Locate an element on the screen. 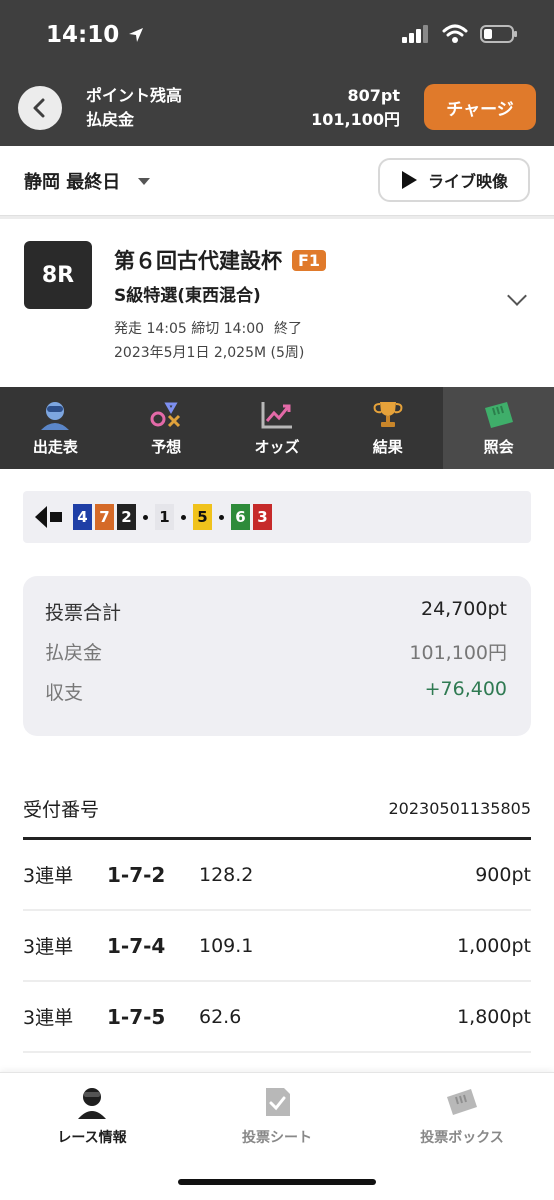  nav-bet-box: 投票ボックス is located at coordinates (462, 1116).